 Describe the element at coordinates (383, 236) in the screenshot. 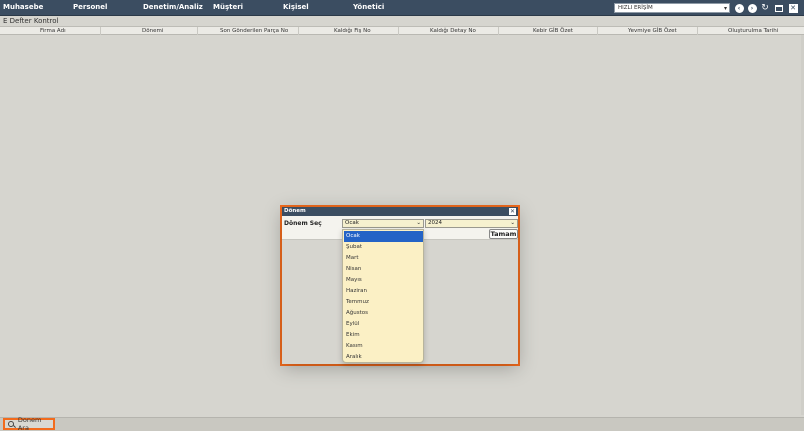

I see `month-option-ocak: Ocak` at that location.